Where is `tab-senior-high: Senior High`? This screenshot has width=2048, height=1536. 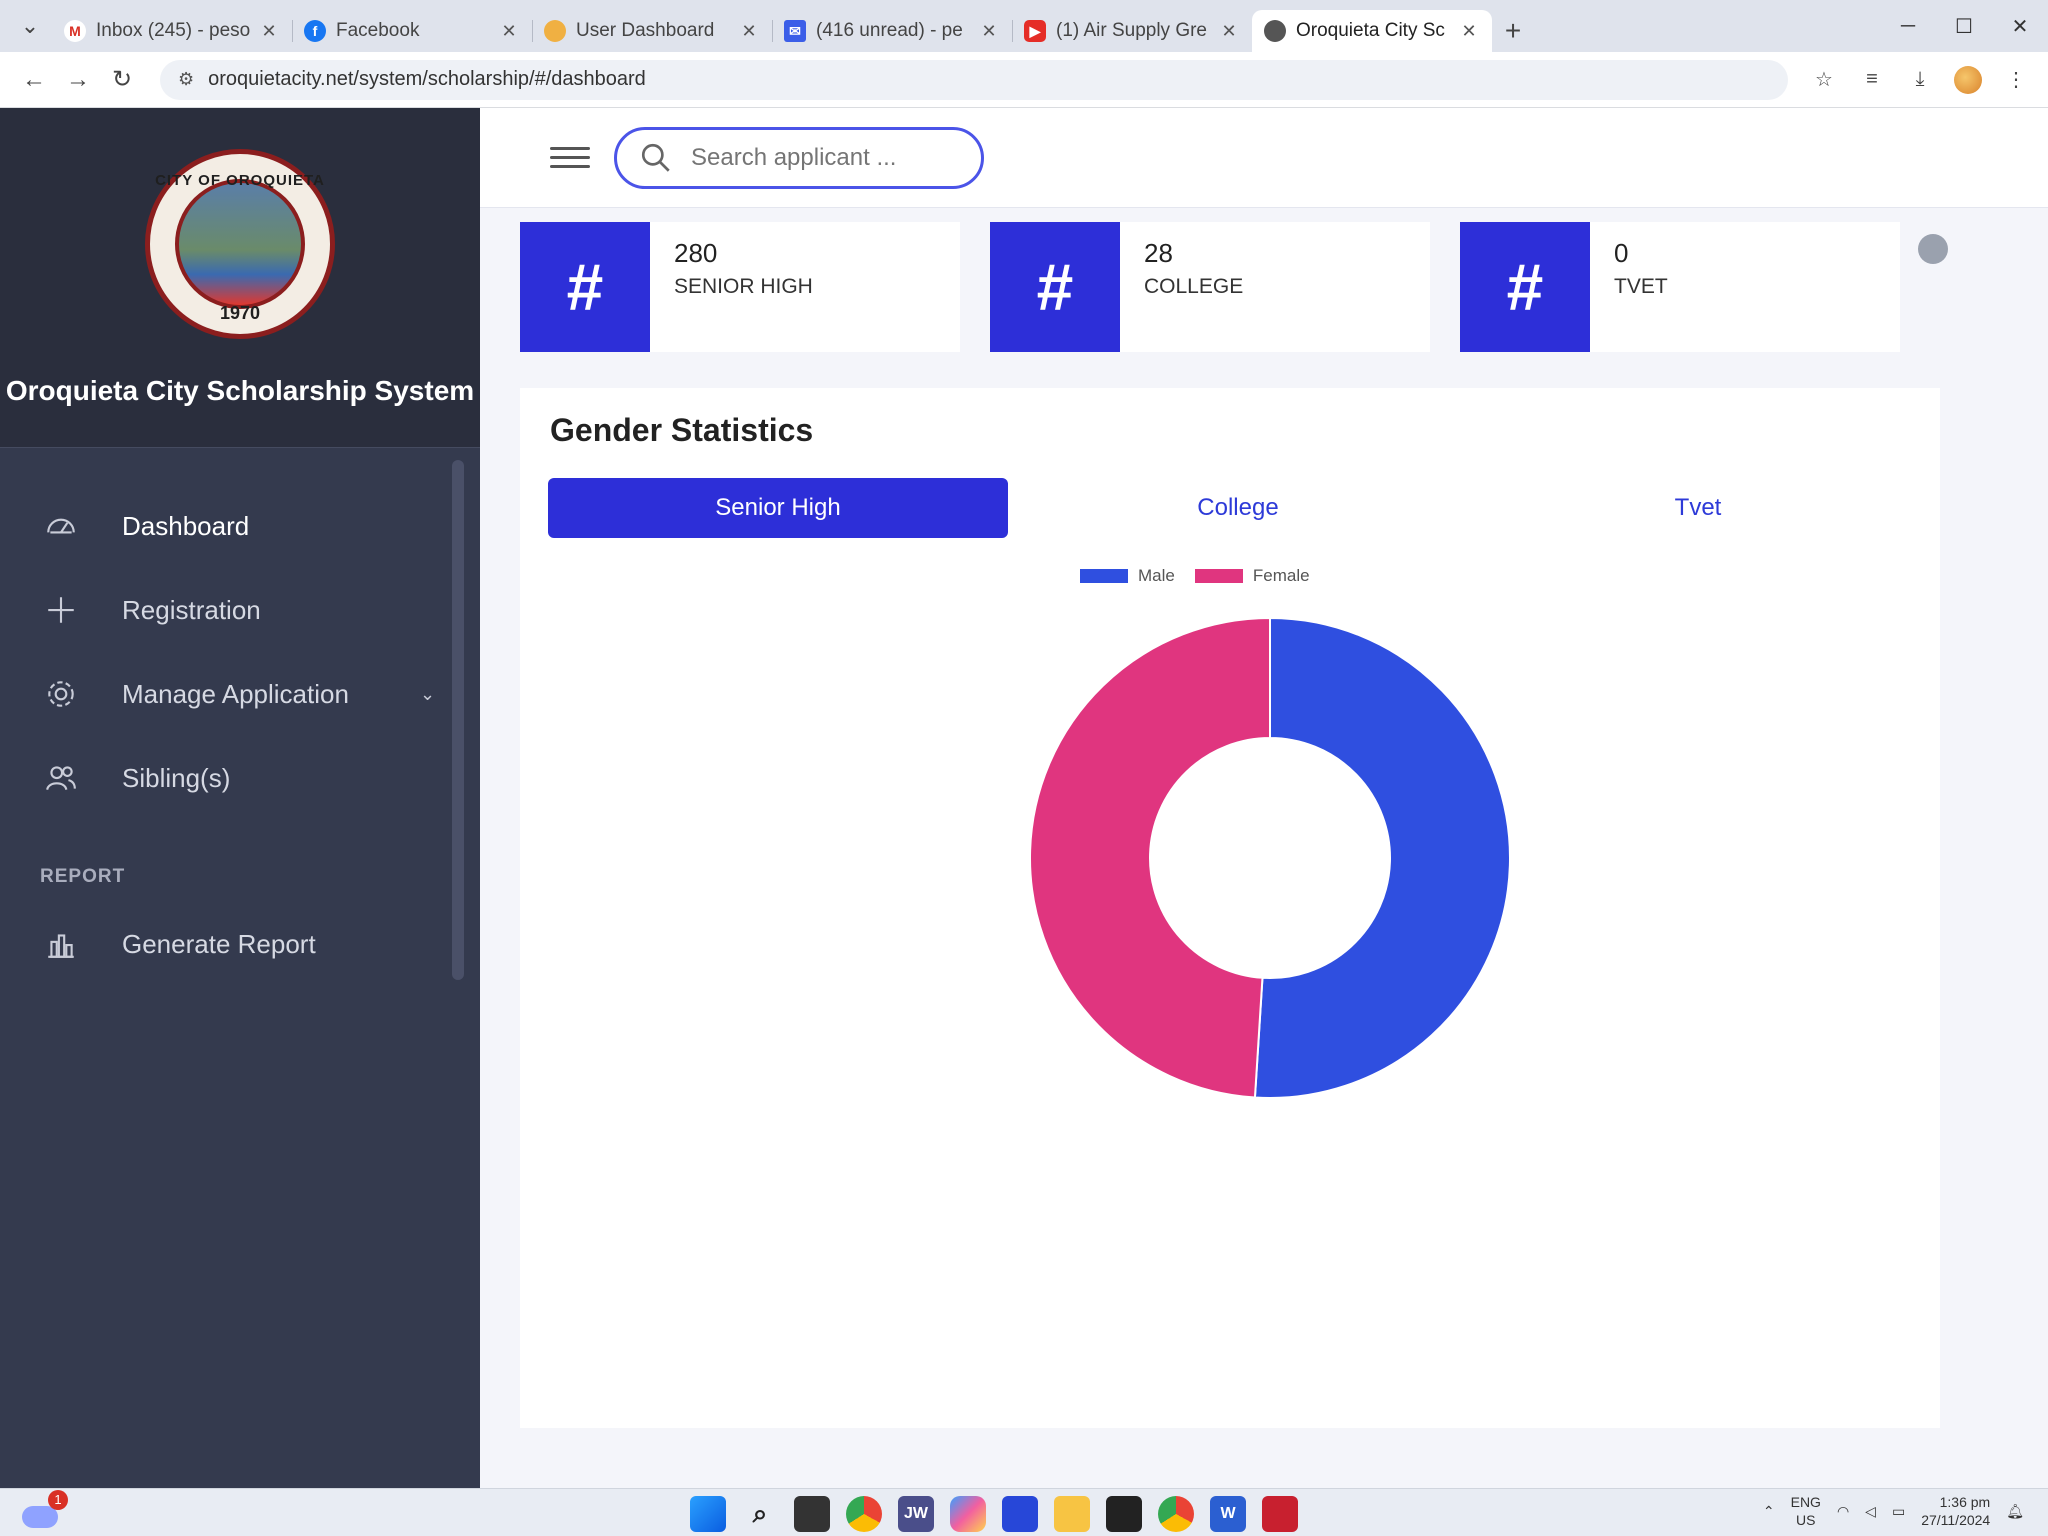
tab-senior-high: Senior High is located at coordinates (778, 508).